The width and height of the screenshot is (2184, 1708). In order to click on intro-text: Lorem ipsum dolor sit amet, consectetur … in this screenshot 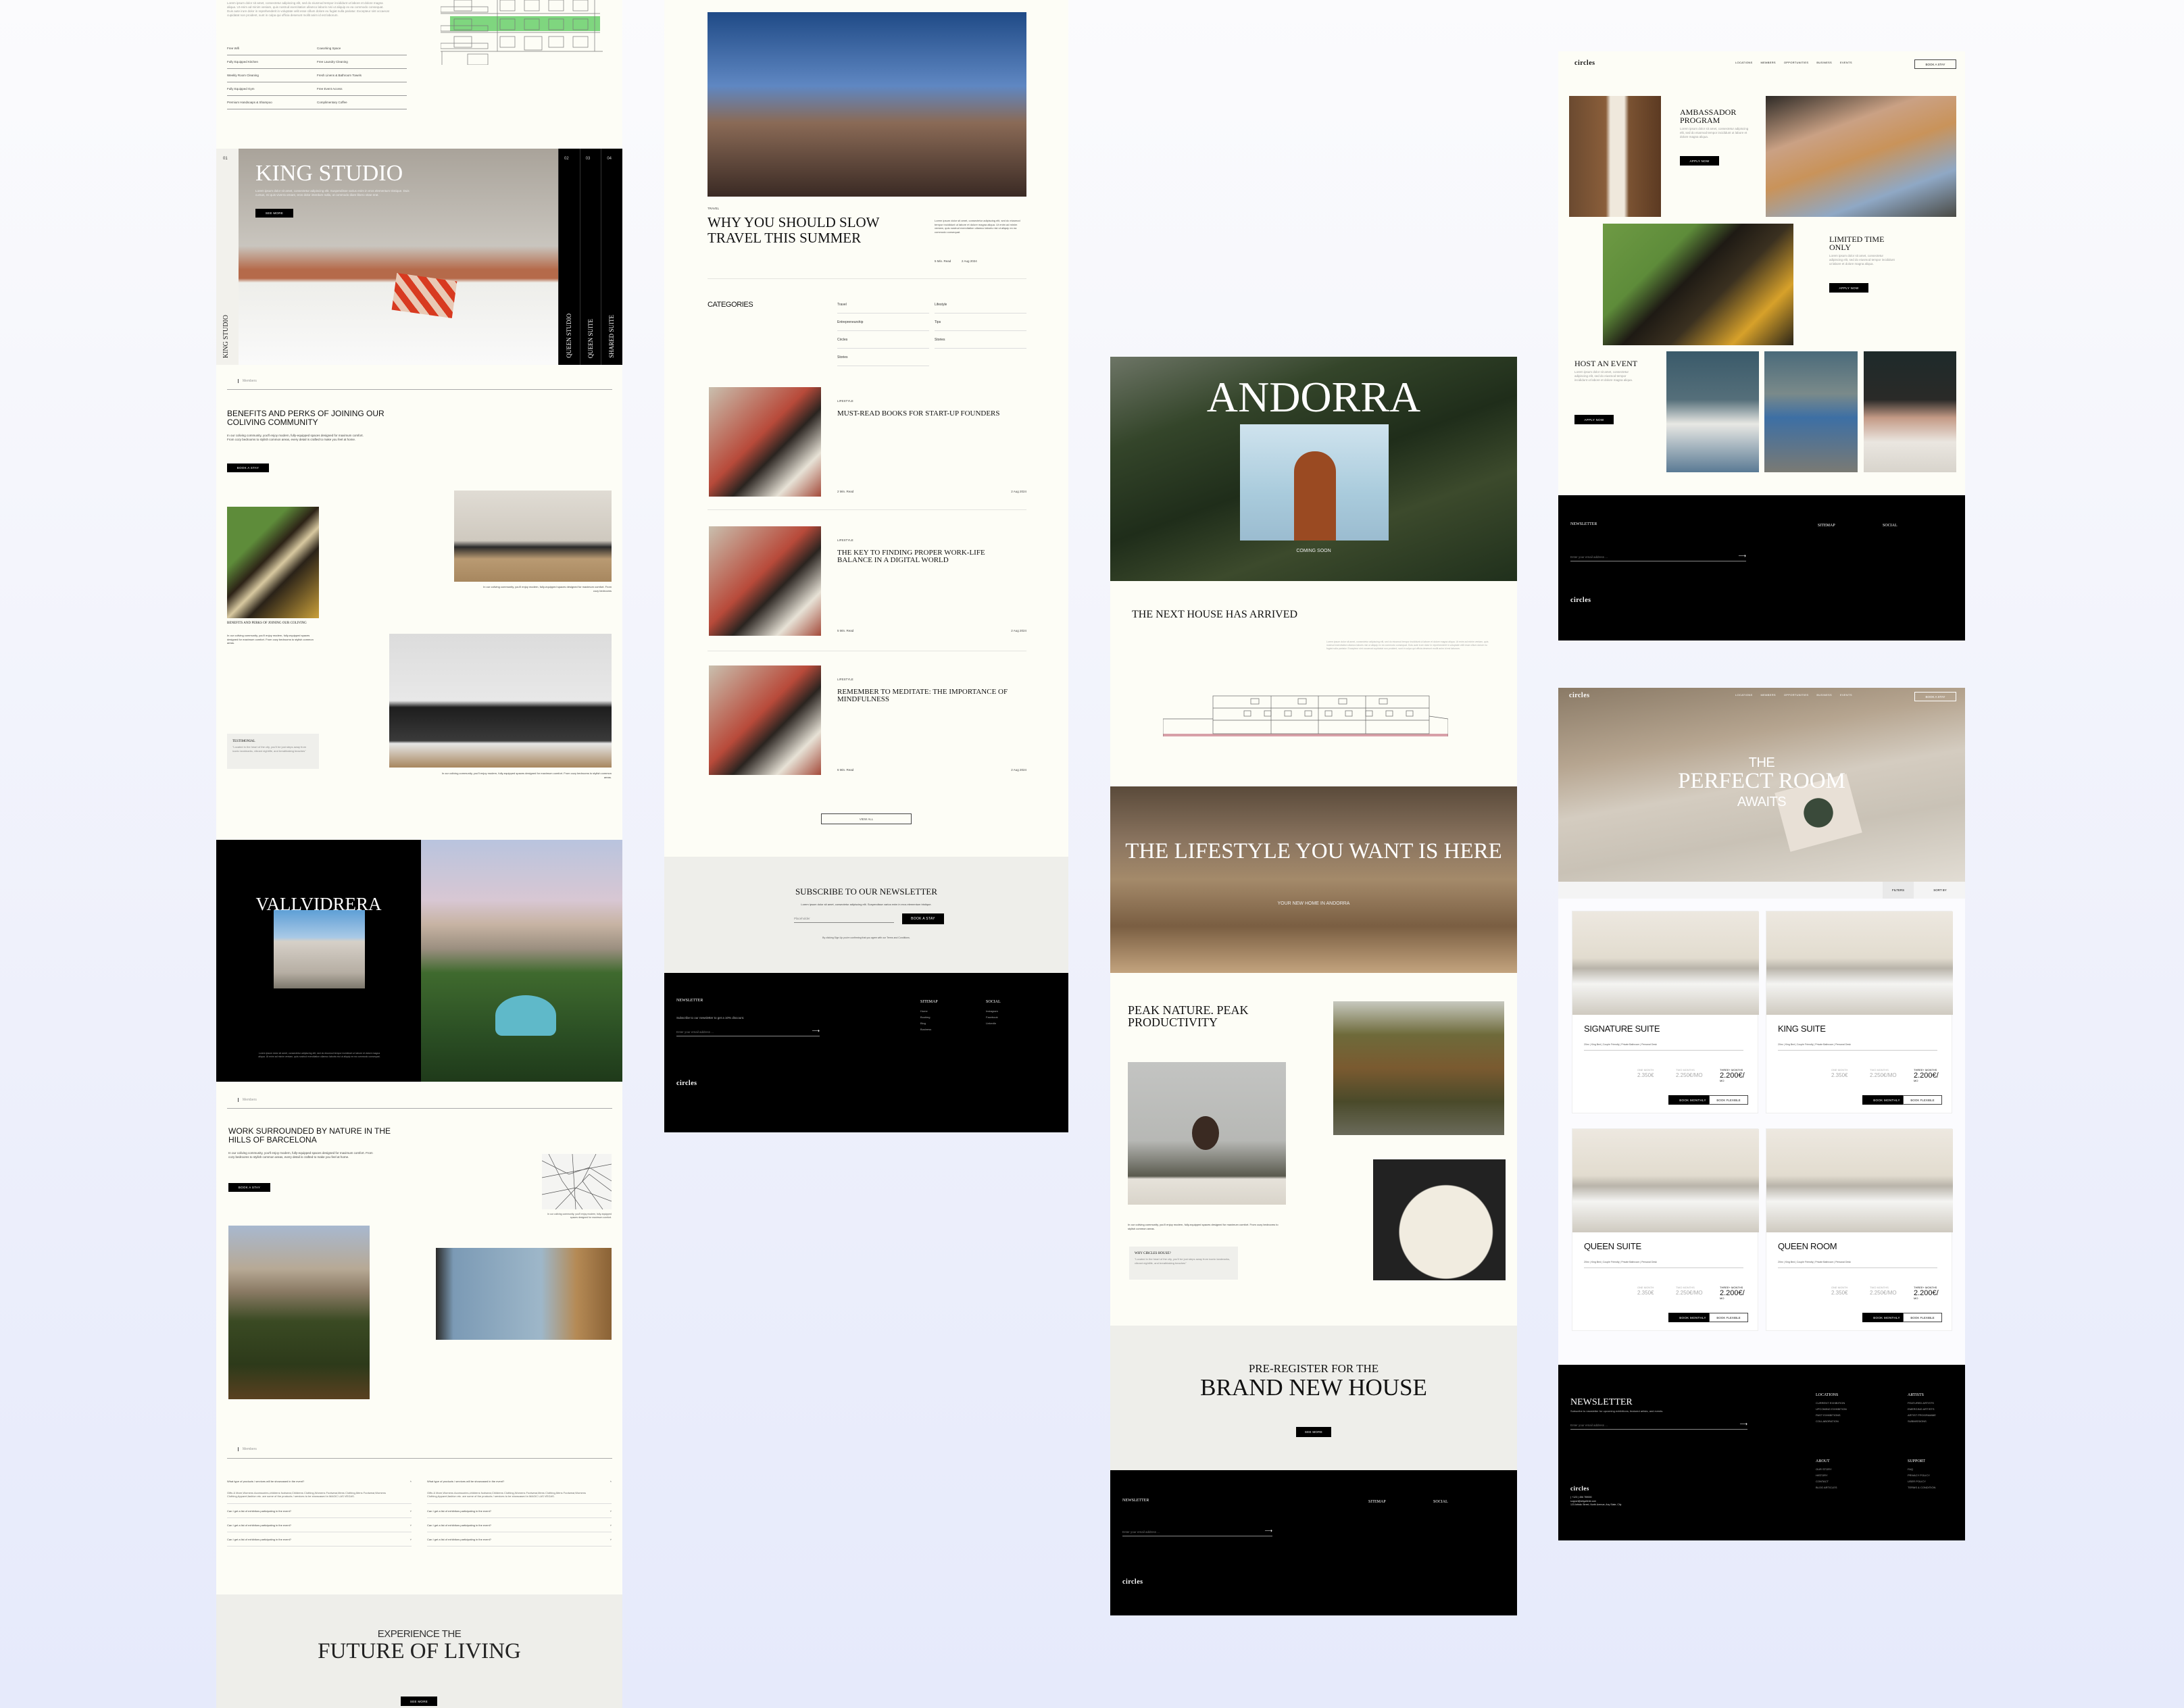, I will do `click(308, 9)`.